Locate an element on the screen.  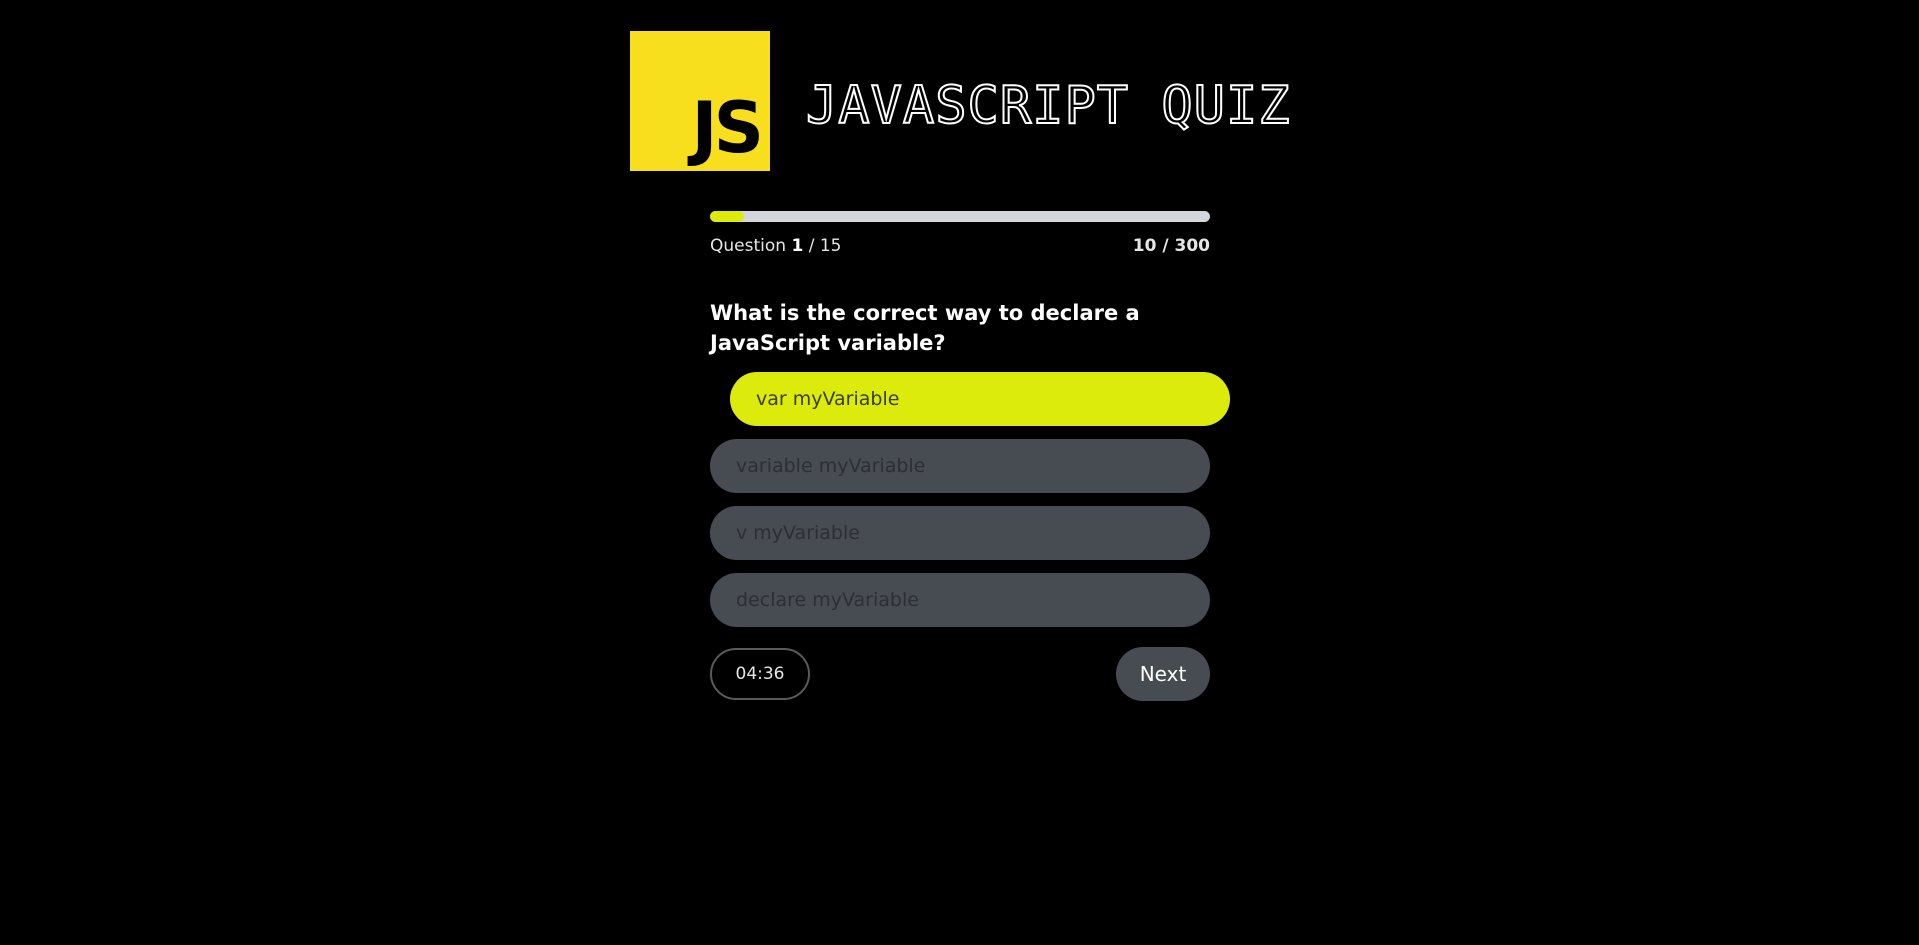
question-counter: Question 1 / 15 is located at coordinates (775, 246).